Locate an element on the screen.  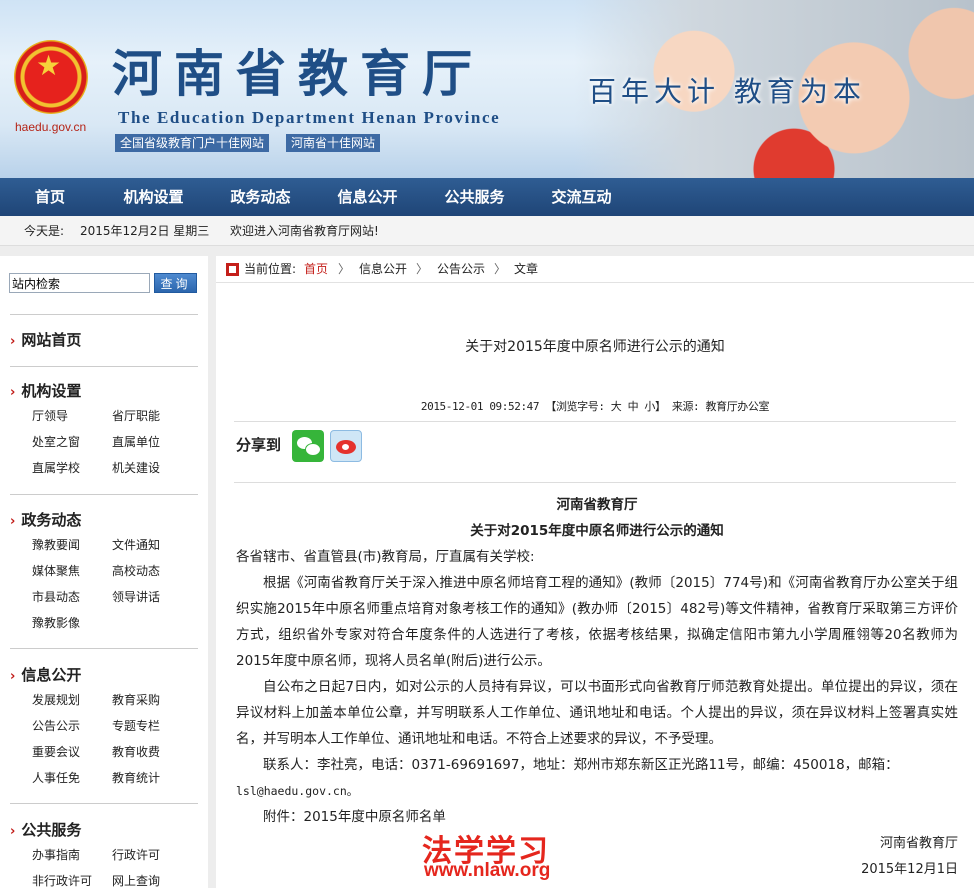
article-title: 关于对2015年度中原名师进行公示的通知 is located at coordinates (595, 347).